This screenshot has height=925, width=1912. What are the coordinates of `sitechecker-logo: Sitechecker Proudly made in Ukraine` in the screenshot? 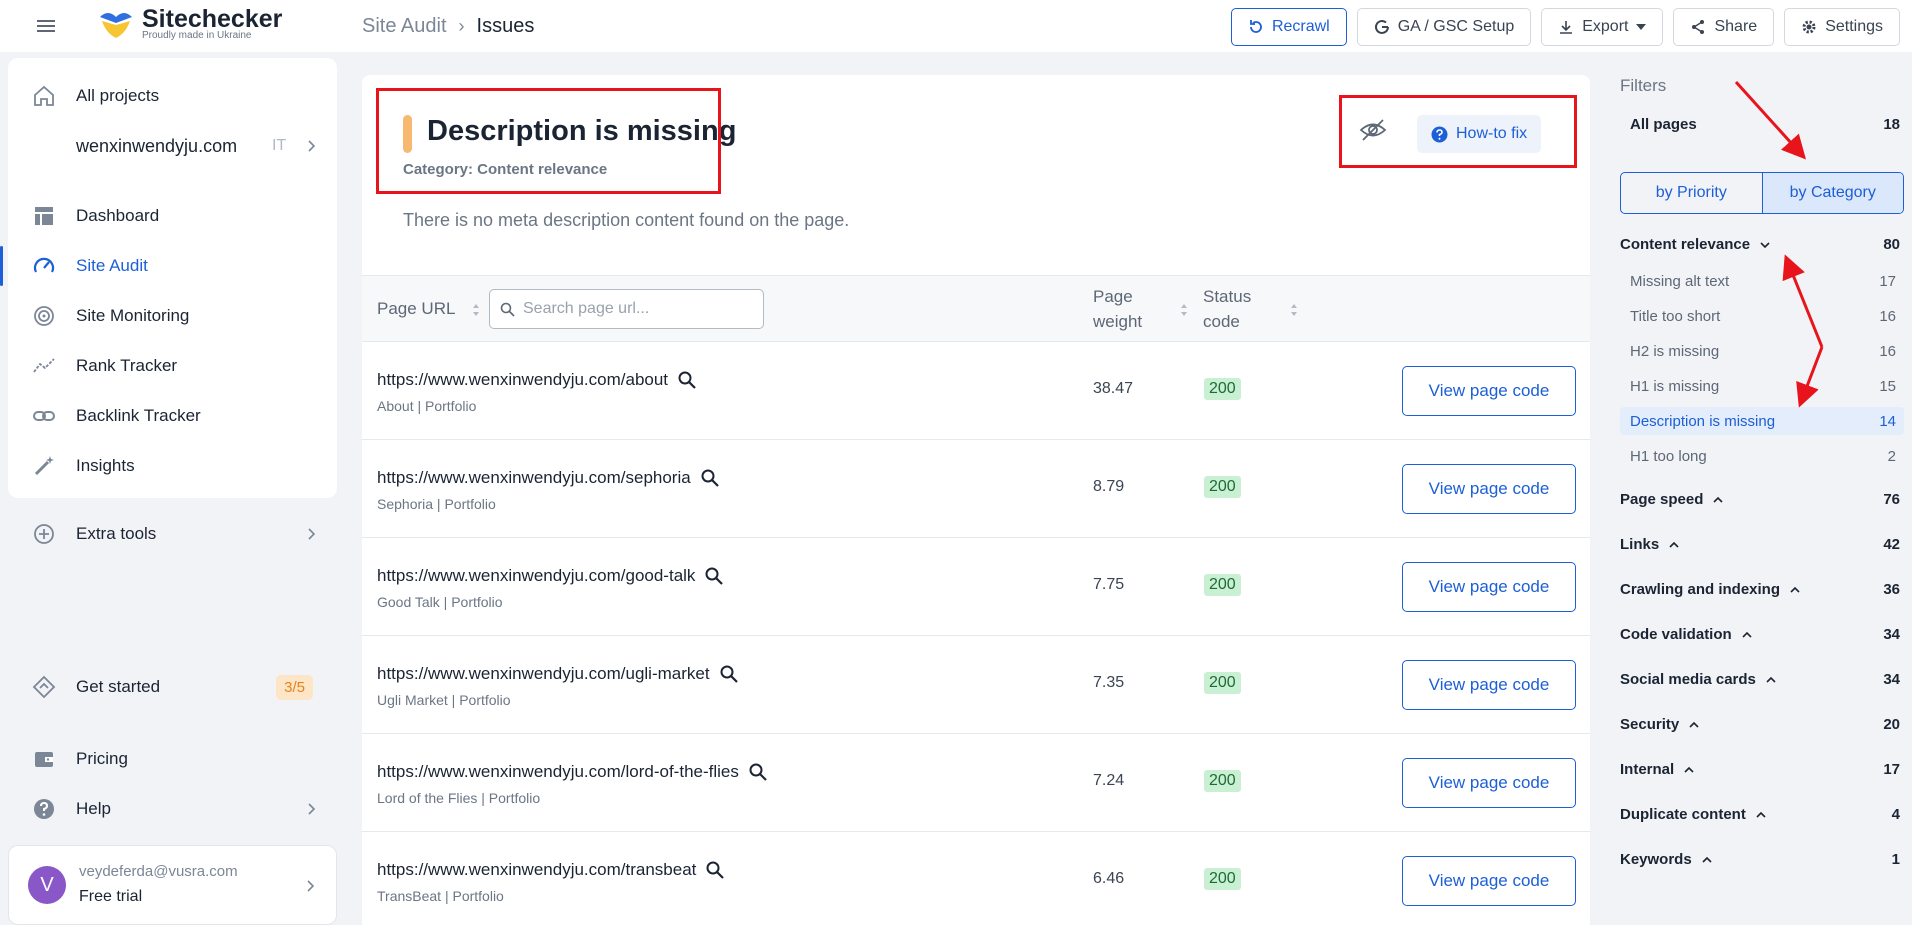 It's located at (190, 23).